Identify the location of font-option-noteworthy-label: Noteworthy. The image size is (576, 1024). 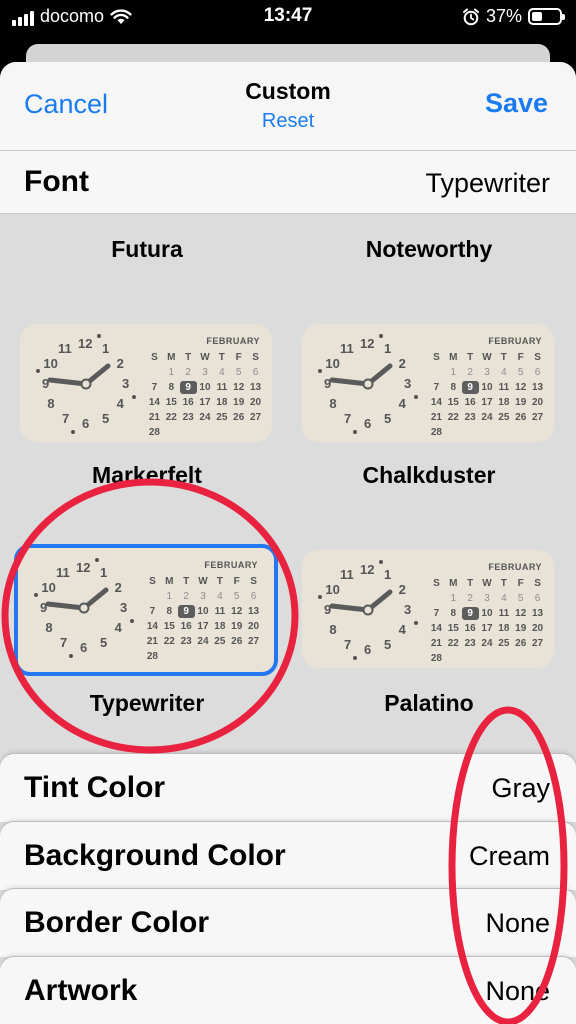
(429, 249).